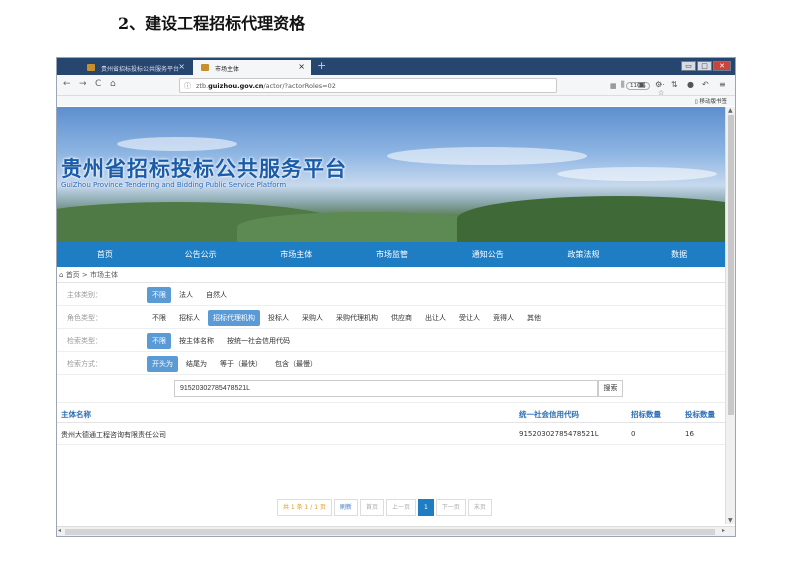  What do you see at coordinates (610, 388) in the screenshot?
I see `search-button: 搜索` at bounding box center [610, 388].